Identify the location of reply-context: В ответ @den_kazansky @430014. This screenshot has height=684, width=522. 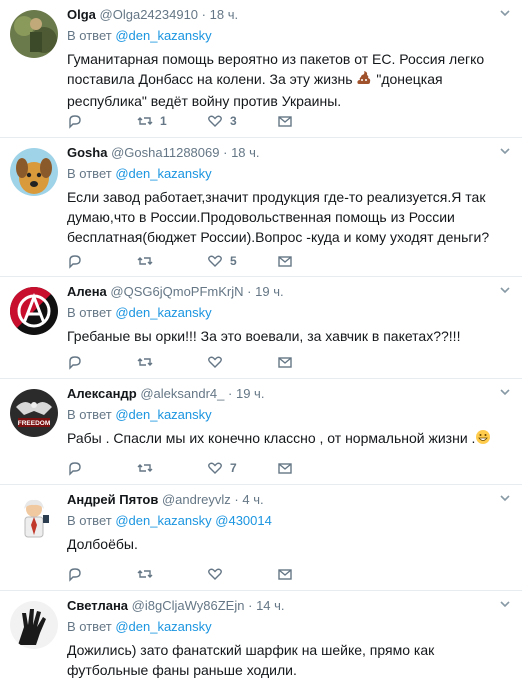
(169, 520).